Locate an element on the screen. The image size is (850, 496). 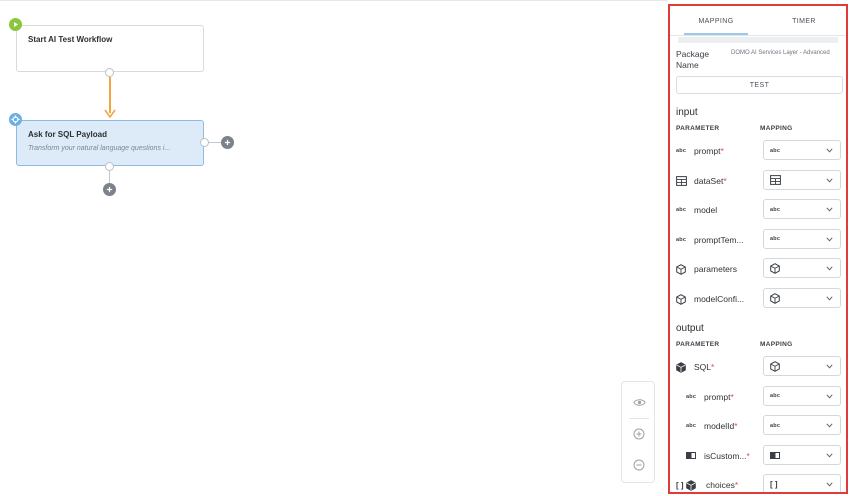
start-node-output-port is located at coordinates (109, 72).